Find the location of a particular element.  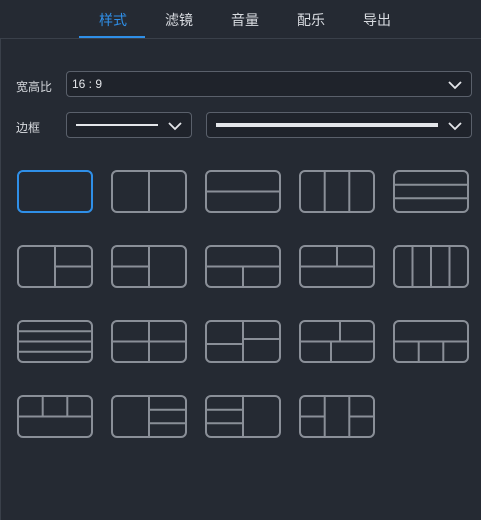

aspect-ratio-select: 16 : 9 is located at coordinates (269, 84).